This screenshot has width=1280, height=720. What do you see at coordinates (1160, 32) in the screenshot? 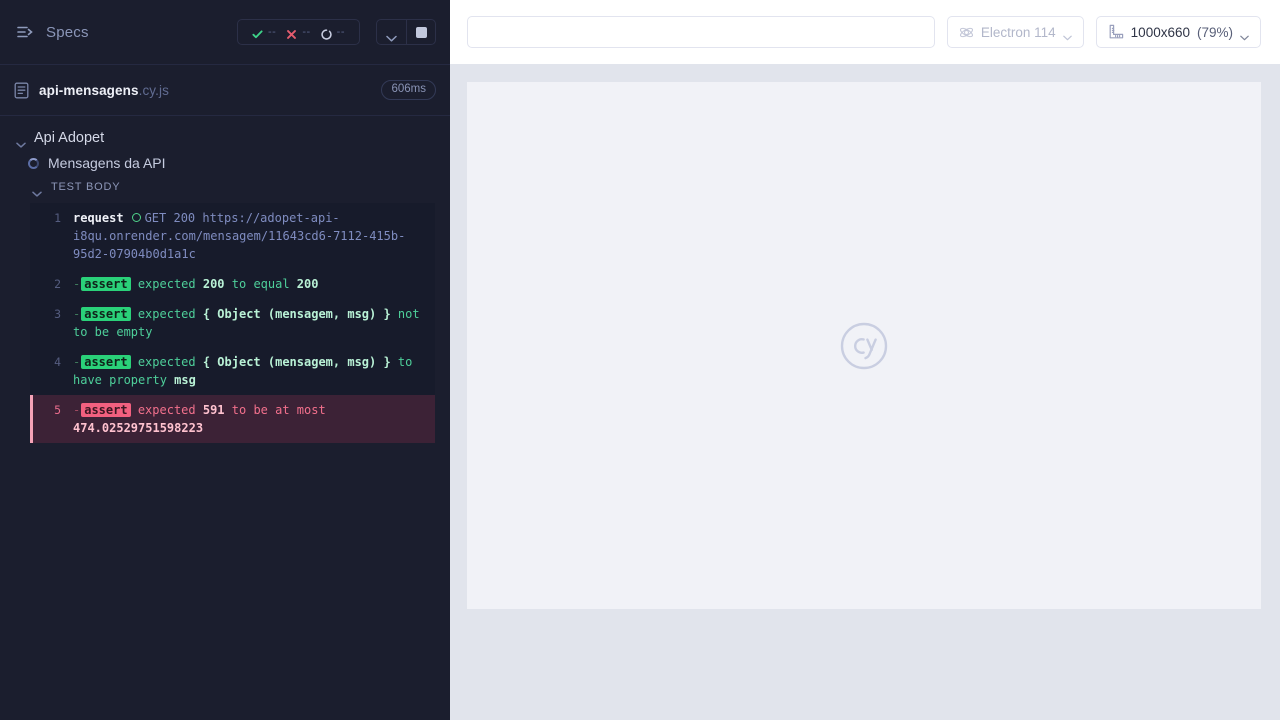
I see `viewport-size-label: 1000x660` at bounding box center [1160, 32].